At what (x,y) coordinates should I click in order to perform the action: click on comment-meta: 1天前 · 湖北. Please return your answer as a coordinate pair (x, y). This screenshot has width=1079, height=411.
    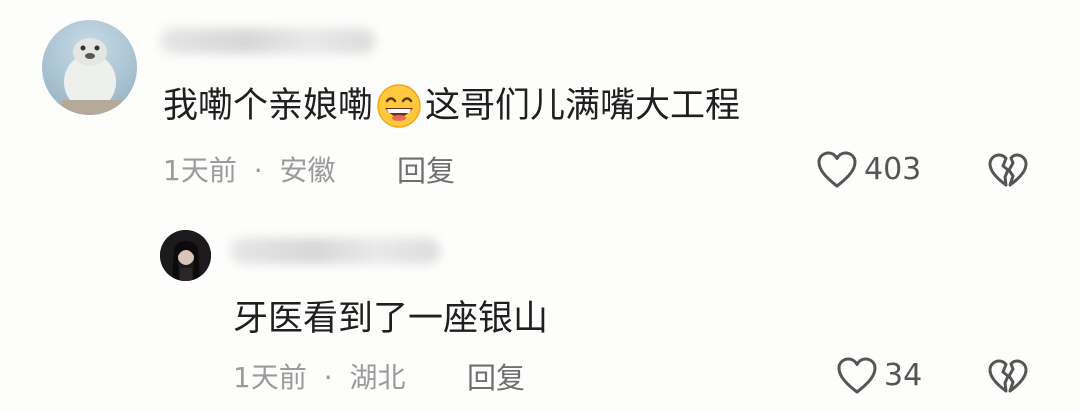
    Looking at the image, I should click on (319, 378).